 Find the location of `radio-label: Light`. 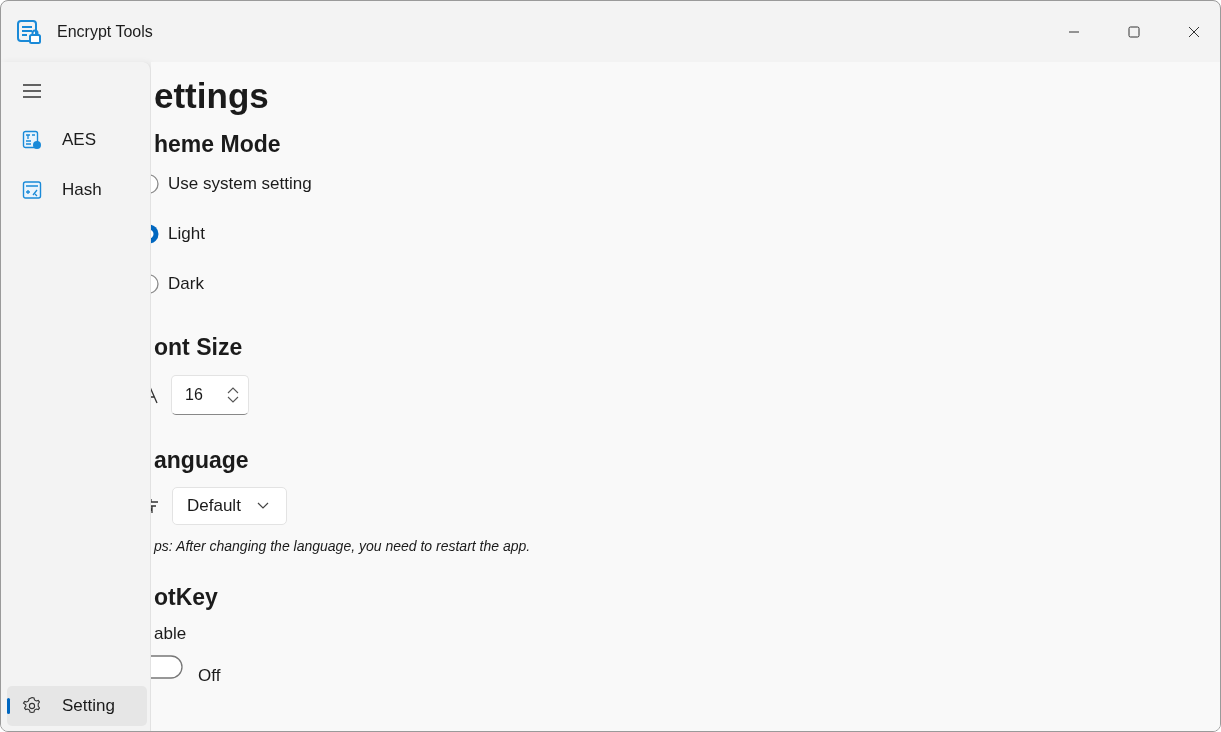

radio-label: Light is located at coordinates (186, 234).